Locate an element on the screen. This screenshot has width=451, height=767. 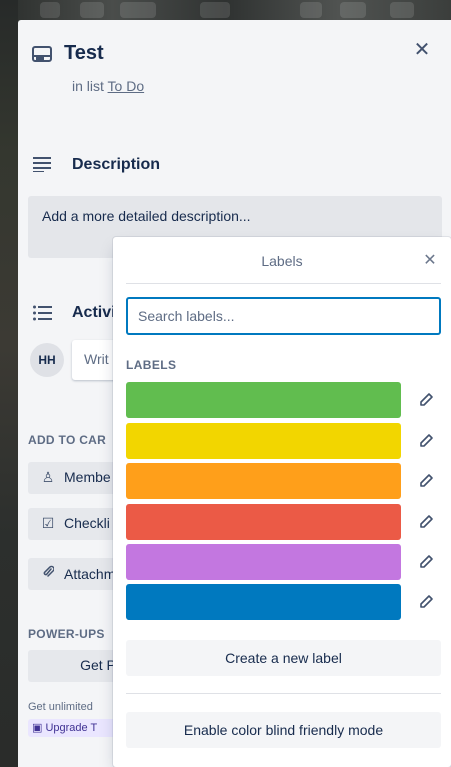
activity-icon is located at coordinates (42, 313).